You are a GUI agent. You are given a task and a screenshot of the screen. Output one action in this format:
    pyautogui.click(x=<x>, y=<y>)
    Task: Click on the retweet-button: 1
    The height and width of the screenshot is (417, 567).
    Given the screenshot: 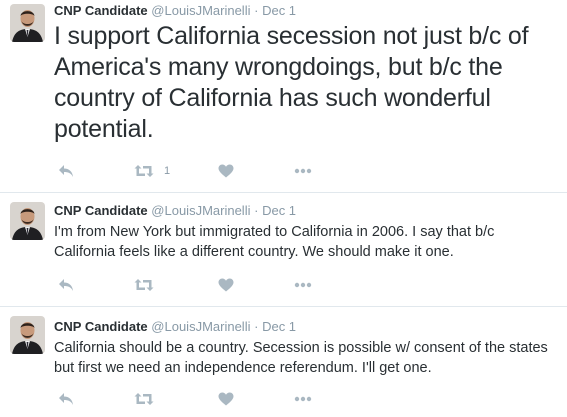 What is the action you would take?
    pyautogui.click(x=152, y=171)
    